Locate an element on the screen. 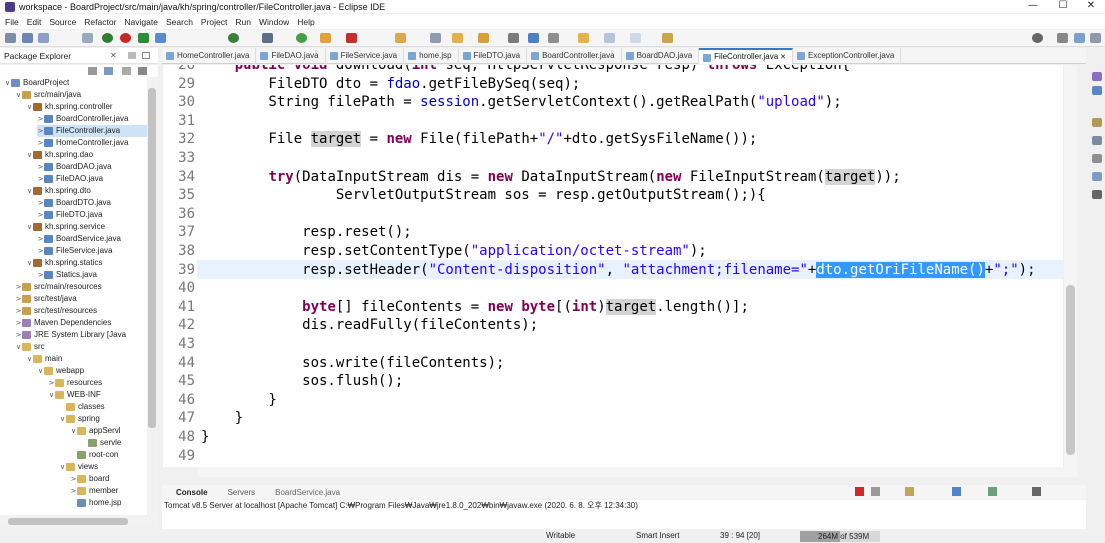 The width and height of the screenshot is (1105, 543). editor-tab: FileController.java ✕ is located at coordinates (746, 56).